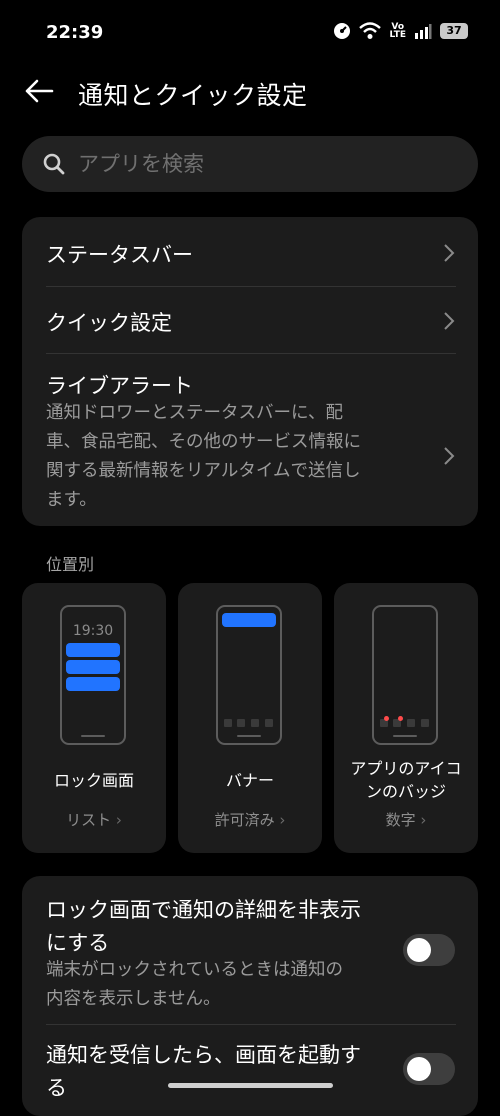  I want to click on status-bar-row: ステータスバー, so click(250, 252).